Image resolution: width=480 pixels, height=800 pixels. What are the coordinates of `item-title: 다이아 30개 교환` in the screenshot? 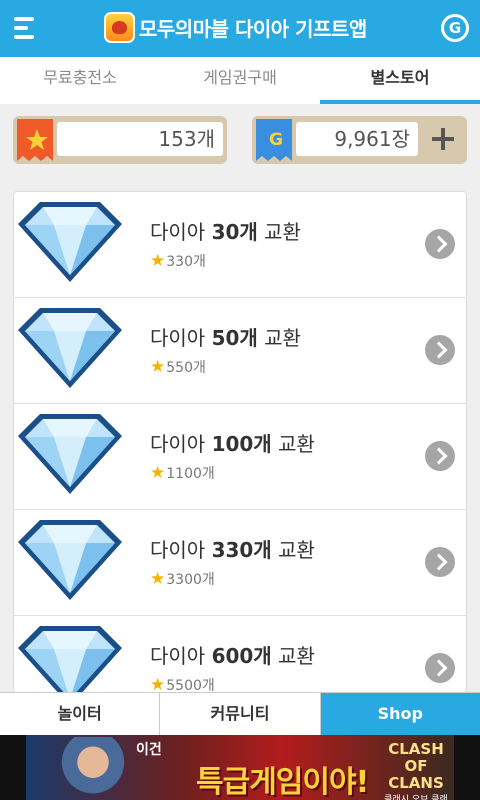 It's located at (225, 232).